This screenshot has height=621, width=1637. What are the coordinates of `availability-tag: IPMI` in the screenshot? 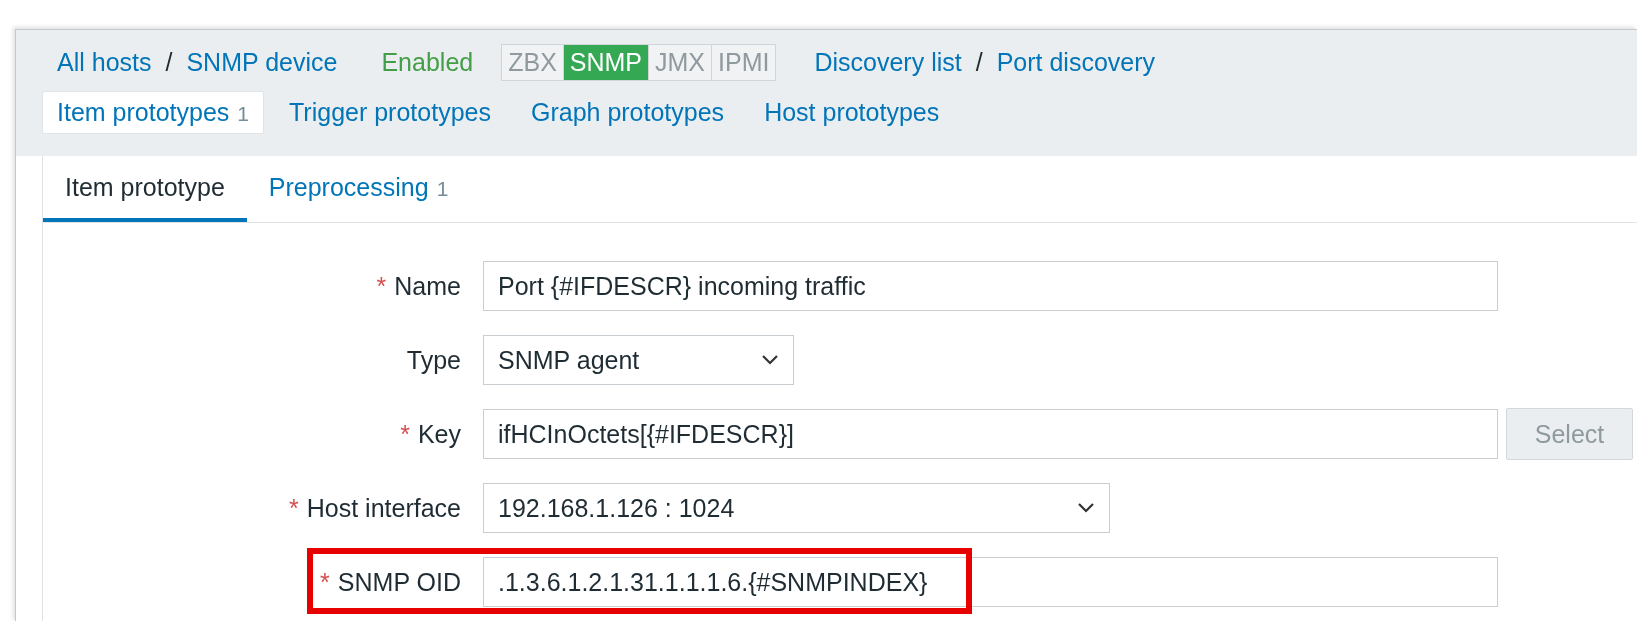 It's located at (744, 62).